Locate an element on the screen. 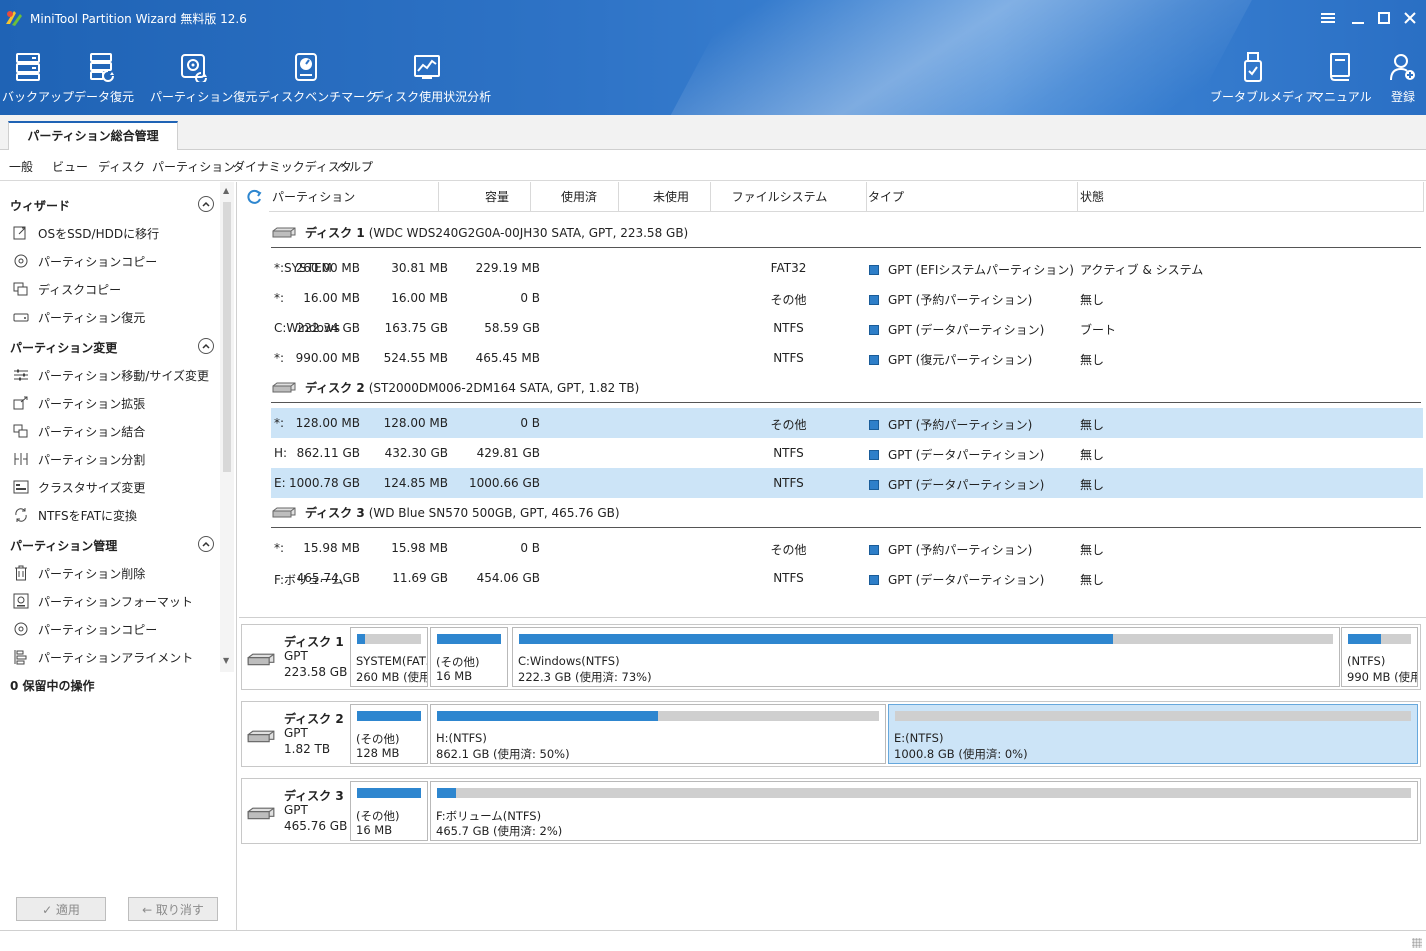 Image resolution: width=1426 pixels, height=951 pixels. partition-block: (NTFS) 990 MB (使用 is located at coordinates (1379, 657).